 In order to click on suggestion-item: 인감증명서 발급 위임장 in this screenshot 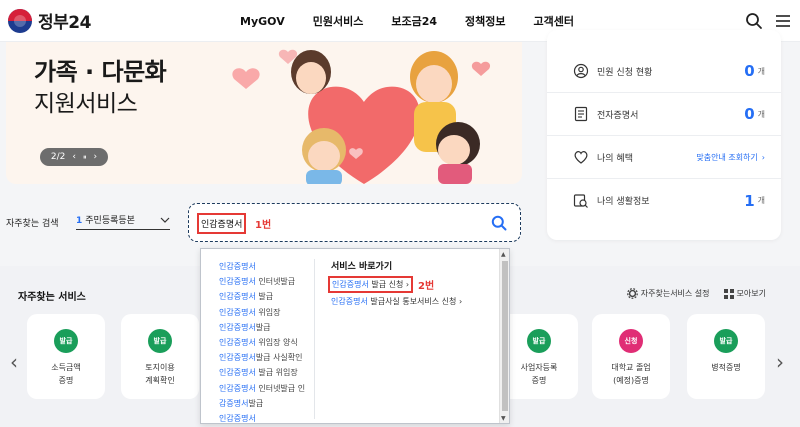, I will do `click(264, 372)`.